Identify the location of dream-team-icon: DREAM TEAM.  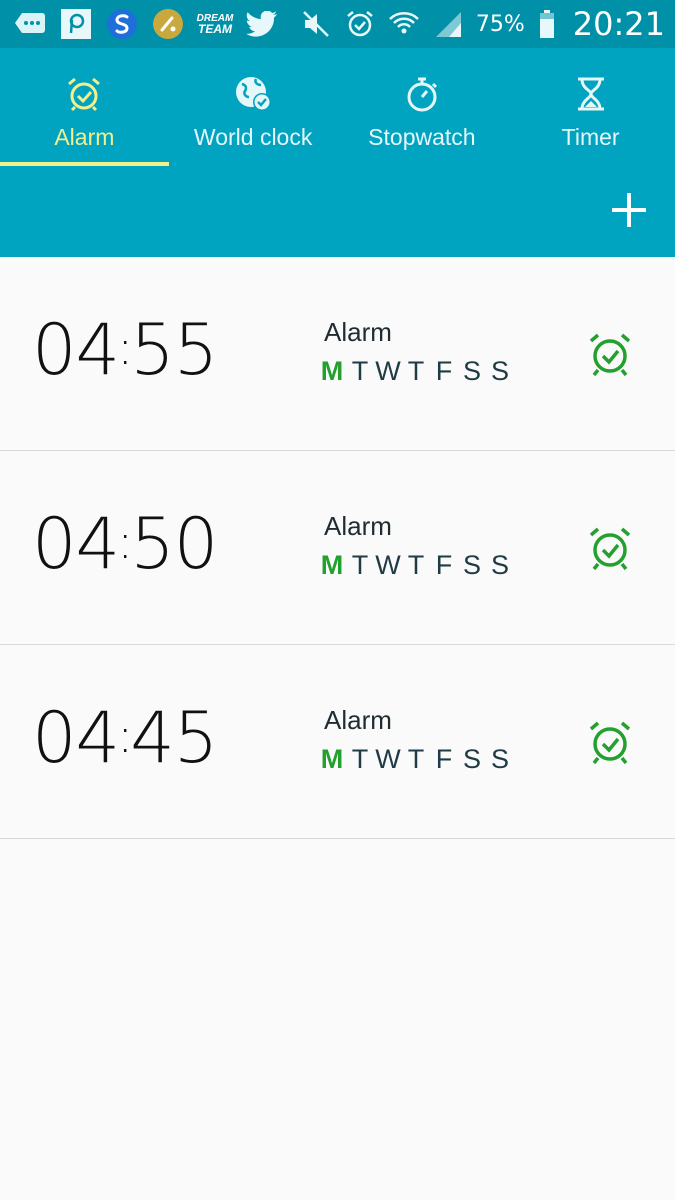
(215, 24).